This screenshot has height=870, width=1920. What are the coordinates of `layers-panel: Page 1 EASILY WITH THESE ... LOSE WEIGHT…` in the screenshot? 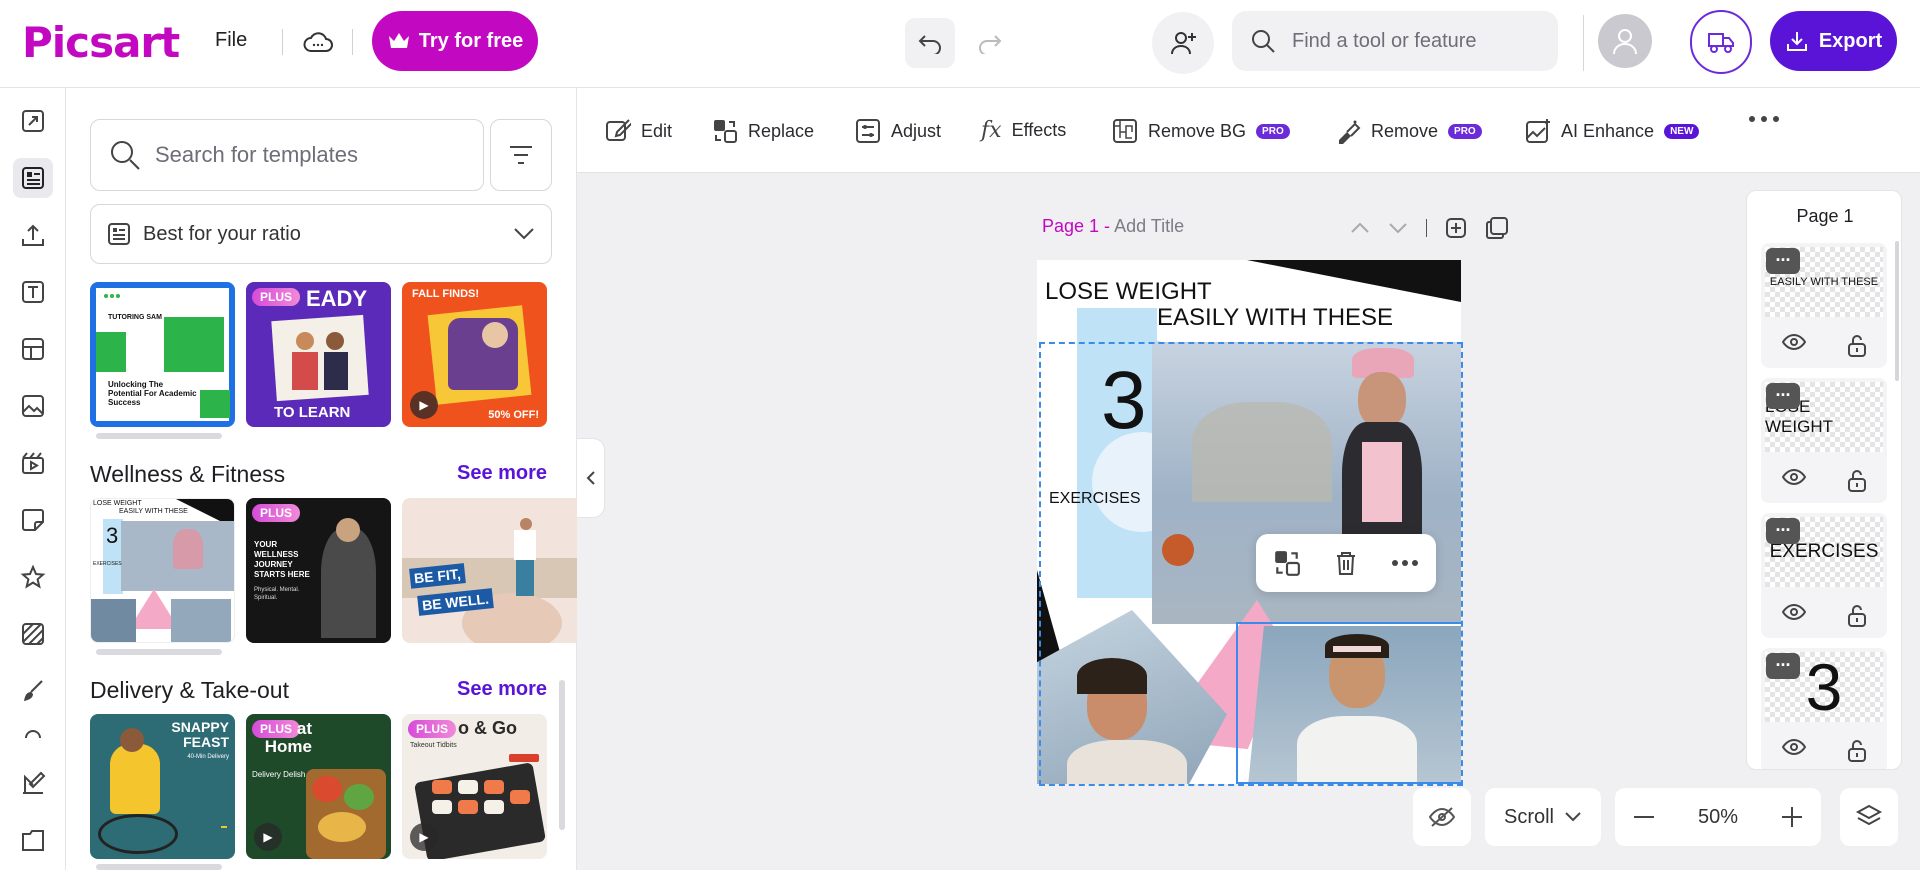 It's located at (1824, 480).